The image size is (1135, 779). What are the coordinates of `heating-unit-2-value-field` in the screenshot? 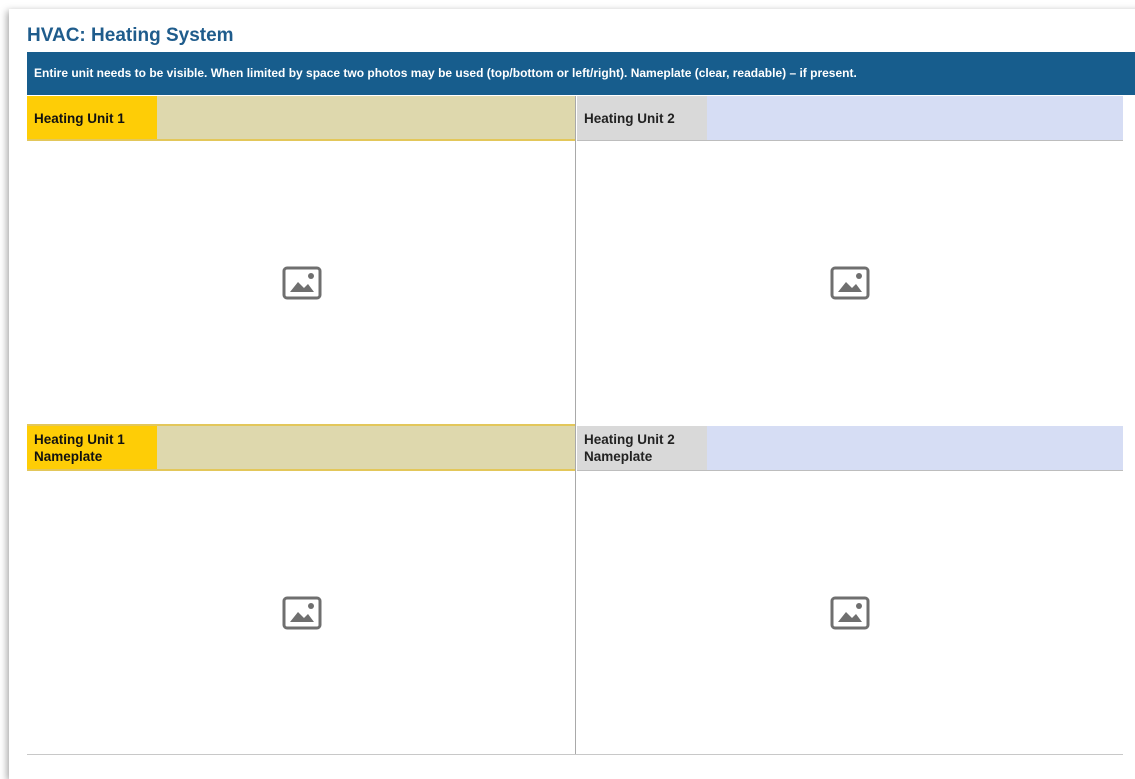 It's located at (915, 118).